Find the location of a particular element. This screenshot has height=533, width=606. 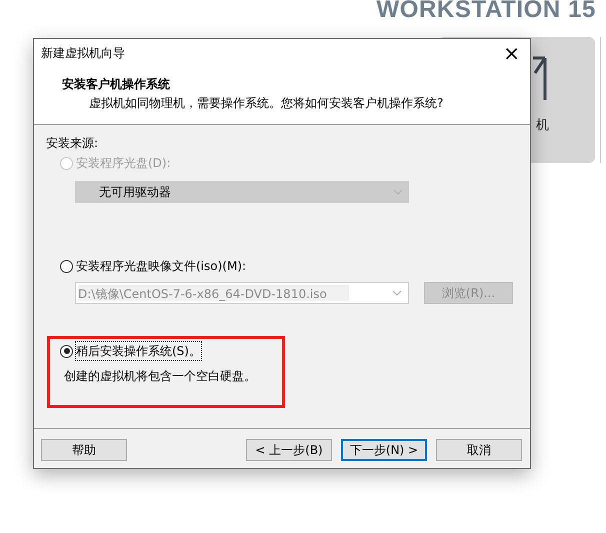

option-description: 创建的虚拟机将包含一个空白硬盘。 is located at coordinates (160, 376).